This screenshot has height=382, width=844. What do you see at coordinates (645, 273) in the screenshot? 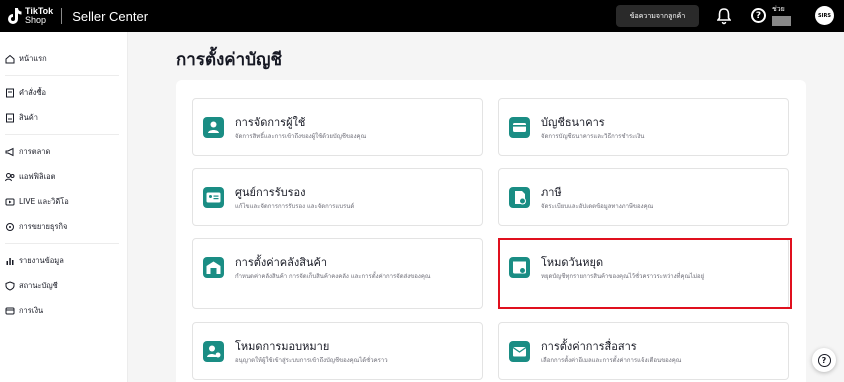
I see `highlight-box` at bounding box center [645, 273].